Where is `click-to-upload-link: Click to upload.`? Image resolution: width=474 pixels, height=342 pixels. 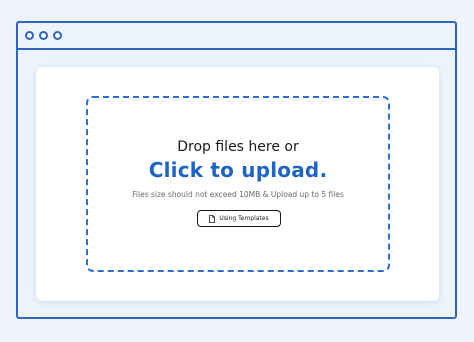 click-to-upload-link: Click to upload. is located at coordinates (238, 170).